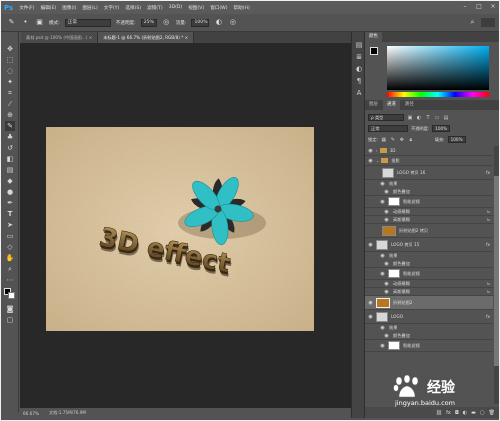 The width and height of the screenshot is (500, 421). I want to click on gradient-tool-icon: ▤, so click(10, 170).